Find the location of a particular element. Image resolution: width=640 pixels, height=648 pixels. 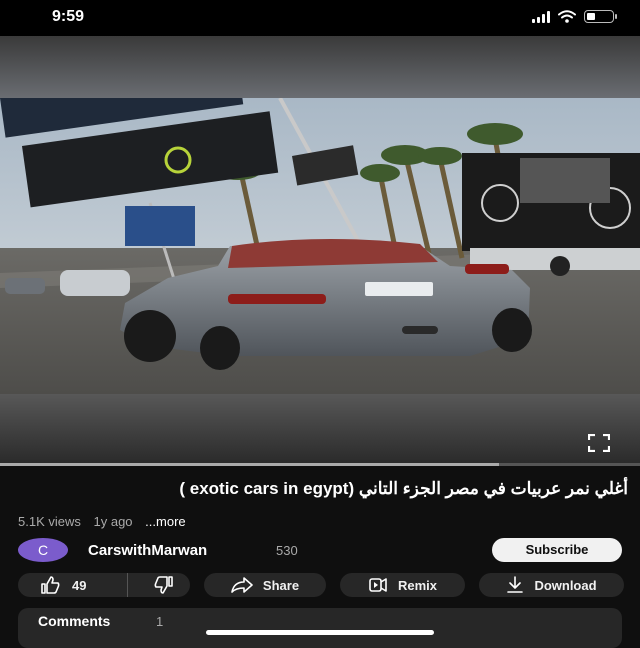

wifi-icon is located at coordinates (567, 16).